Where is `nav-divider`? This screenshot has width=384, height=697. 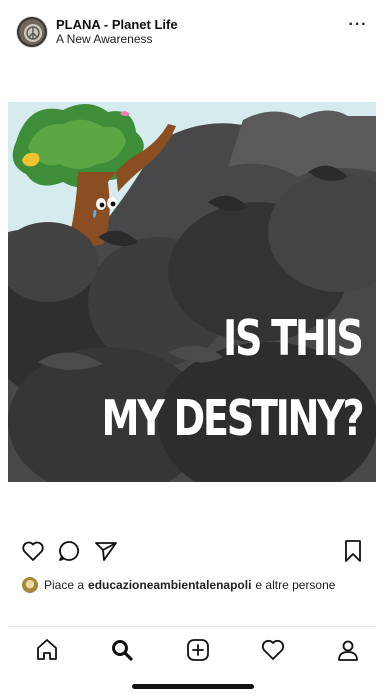 nav-divider is located at coordinates (192, 626).